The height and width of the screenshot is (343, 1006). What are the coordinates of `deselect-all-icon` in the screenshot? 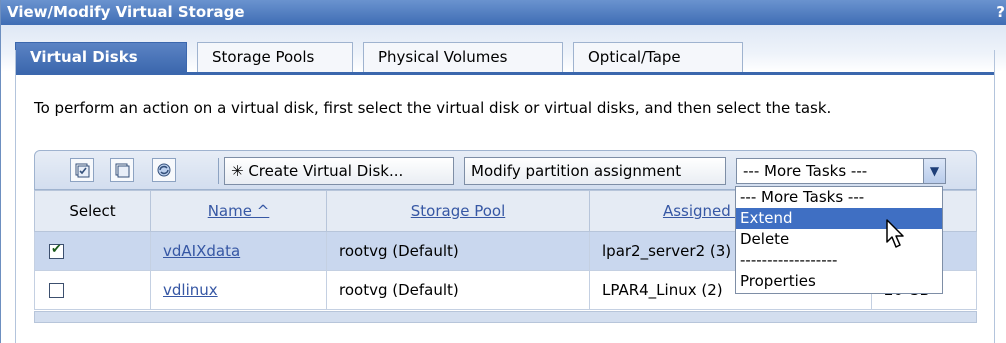 It's located at (122, 170).